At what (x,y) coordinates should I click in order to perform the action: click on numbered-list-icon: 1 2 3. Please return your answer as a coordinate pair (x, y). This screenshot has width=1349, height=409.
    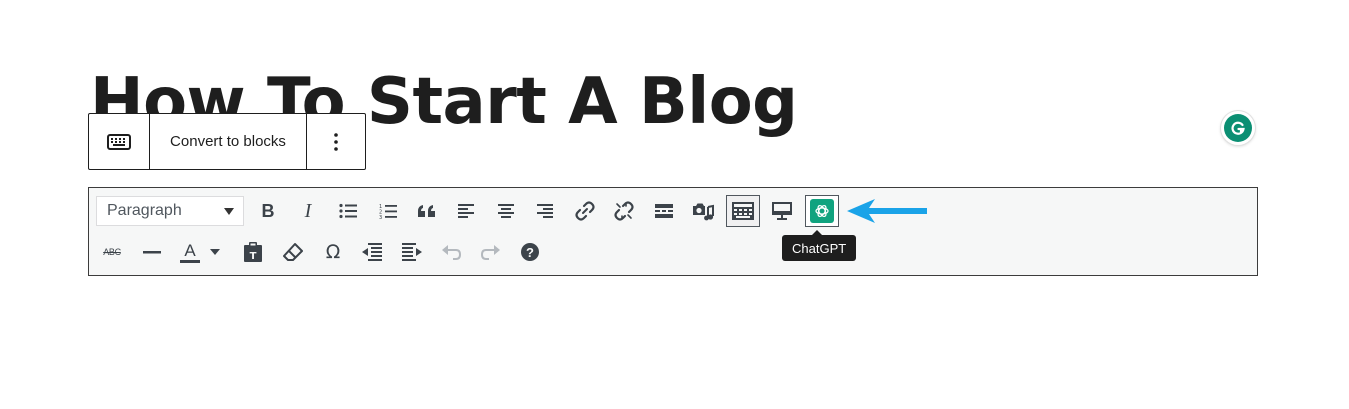
    Looking at the image, I should click on (388, 211).